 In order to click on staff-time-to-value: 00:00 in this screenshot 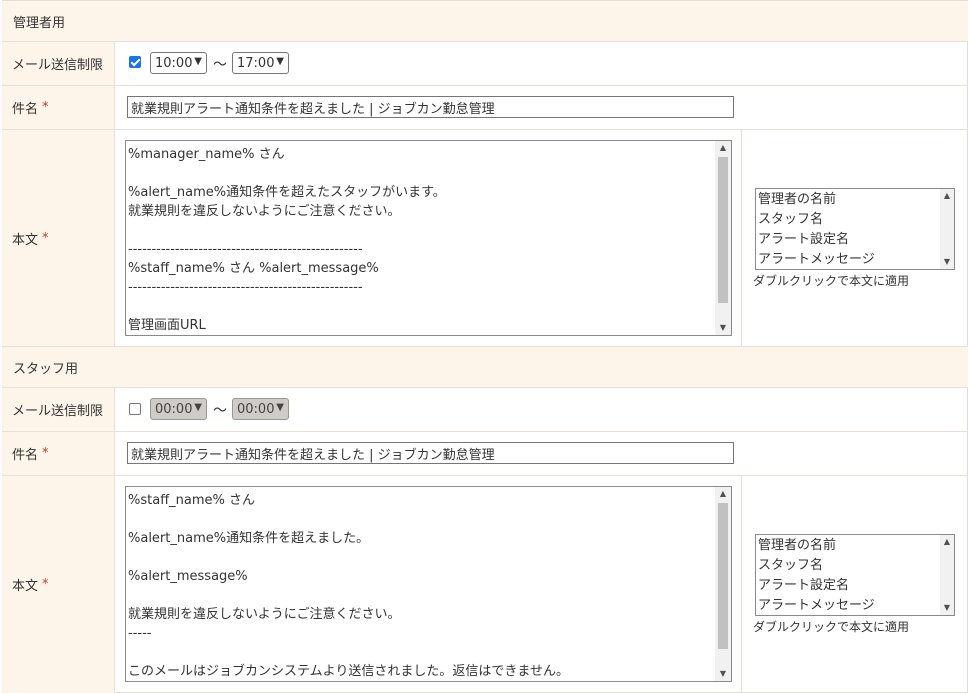, I will do `click(256, 409)`.